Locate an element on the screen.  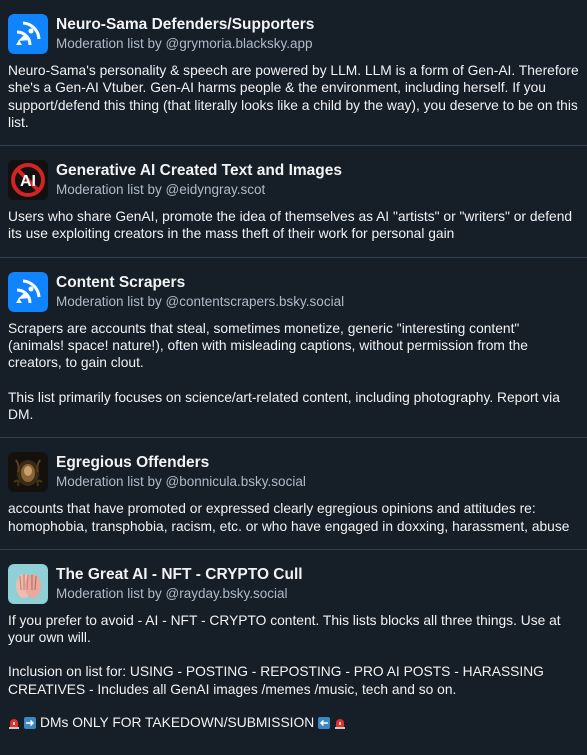
arrow-left-icon is located at coordinates (324, 722).